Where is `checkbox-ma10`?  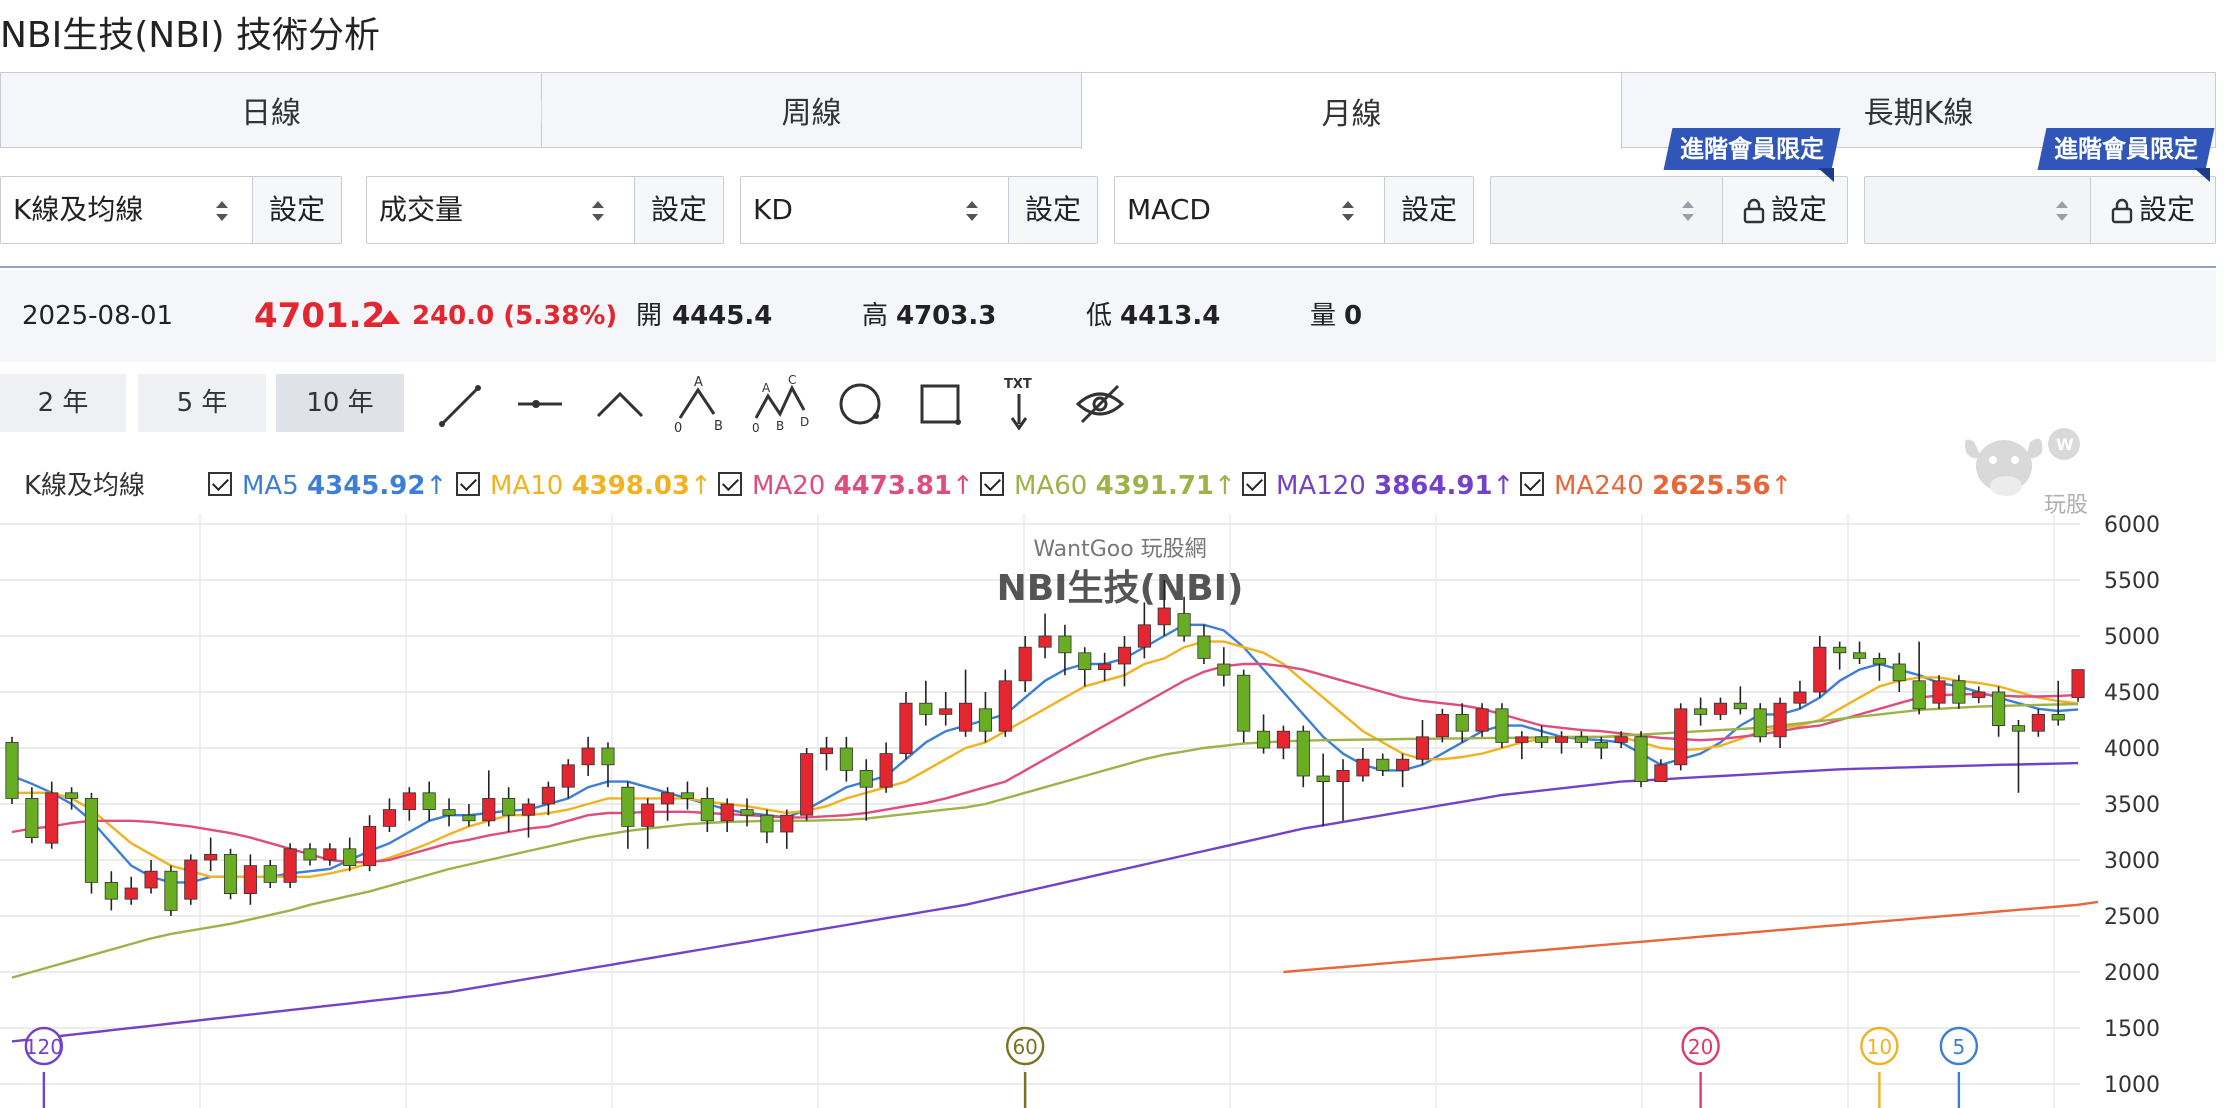
checkbox-ma10 is located at coordinates (468, 483).